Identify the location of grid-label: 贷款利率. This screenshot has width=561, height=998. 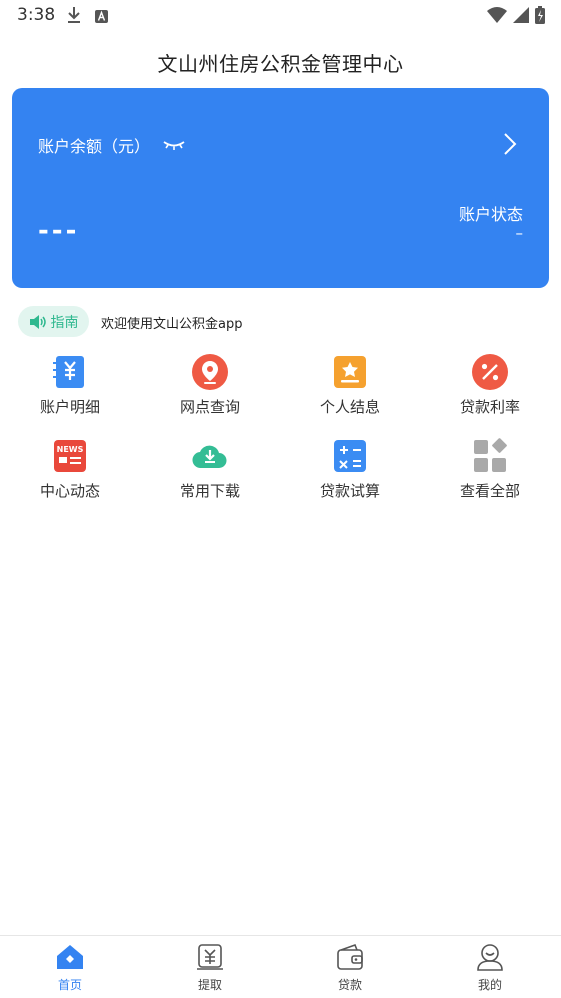
(489, 407).